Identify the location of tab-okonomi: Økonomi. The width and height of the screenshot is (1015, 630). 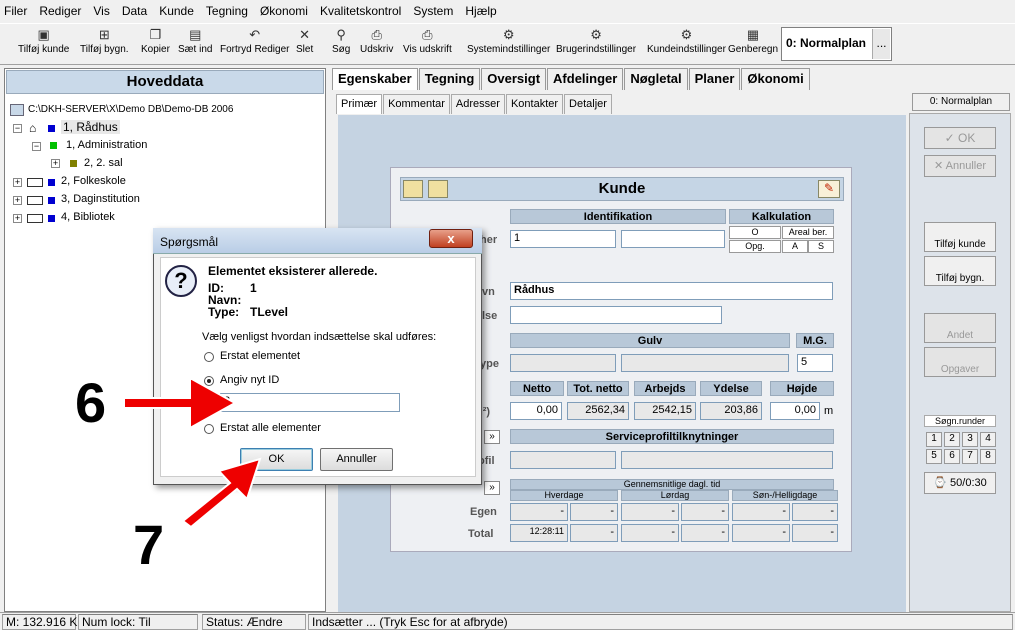
(775, 79).